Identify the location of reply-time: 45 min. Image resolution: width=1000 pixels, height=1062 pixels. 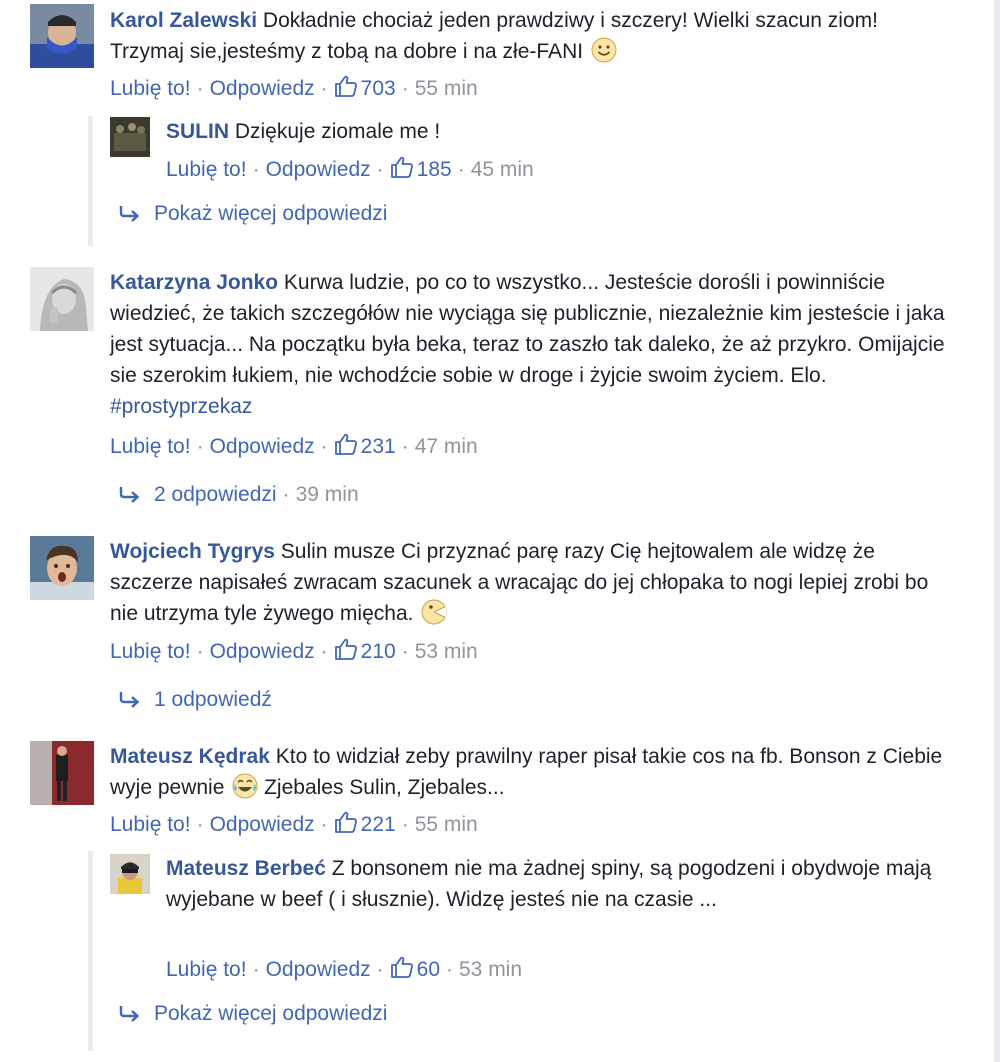
(502, 169).